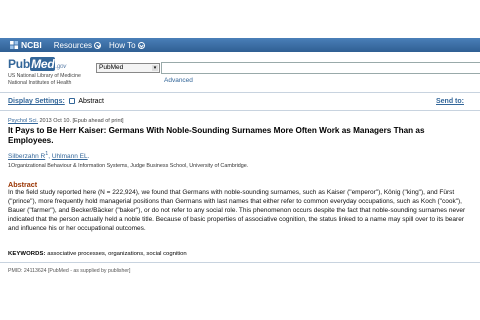 The width and height of the screenshot is (480, 320). I want to click on display-format: Abstract, so click(91, 101).